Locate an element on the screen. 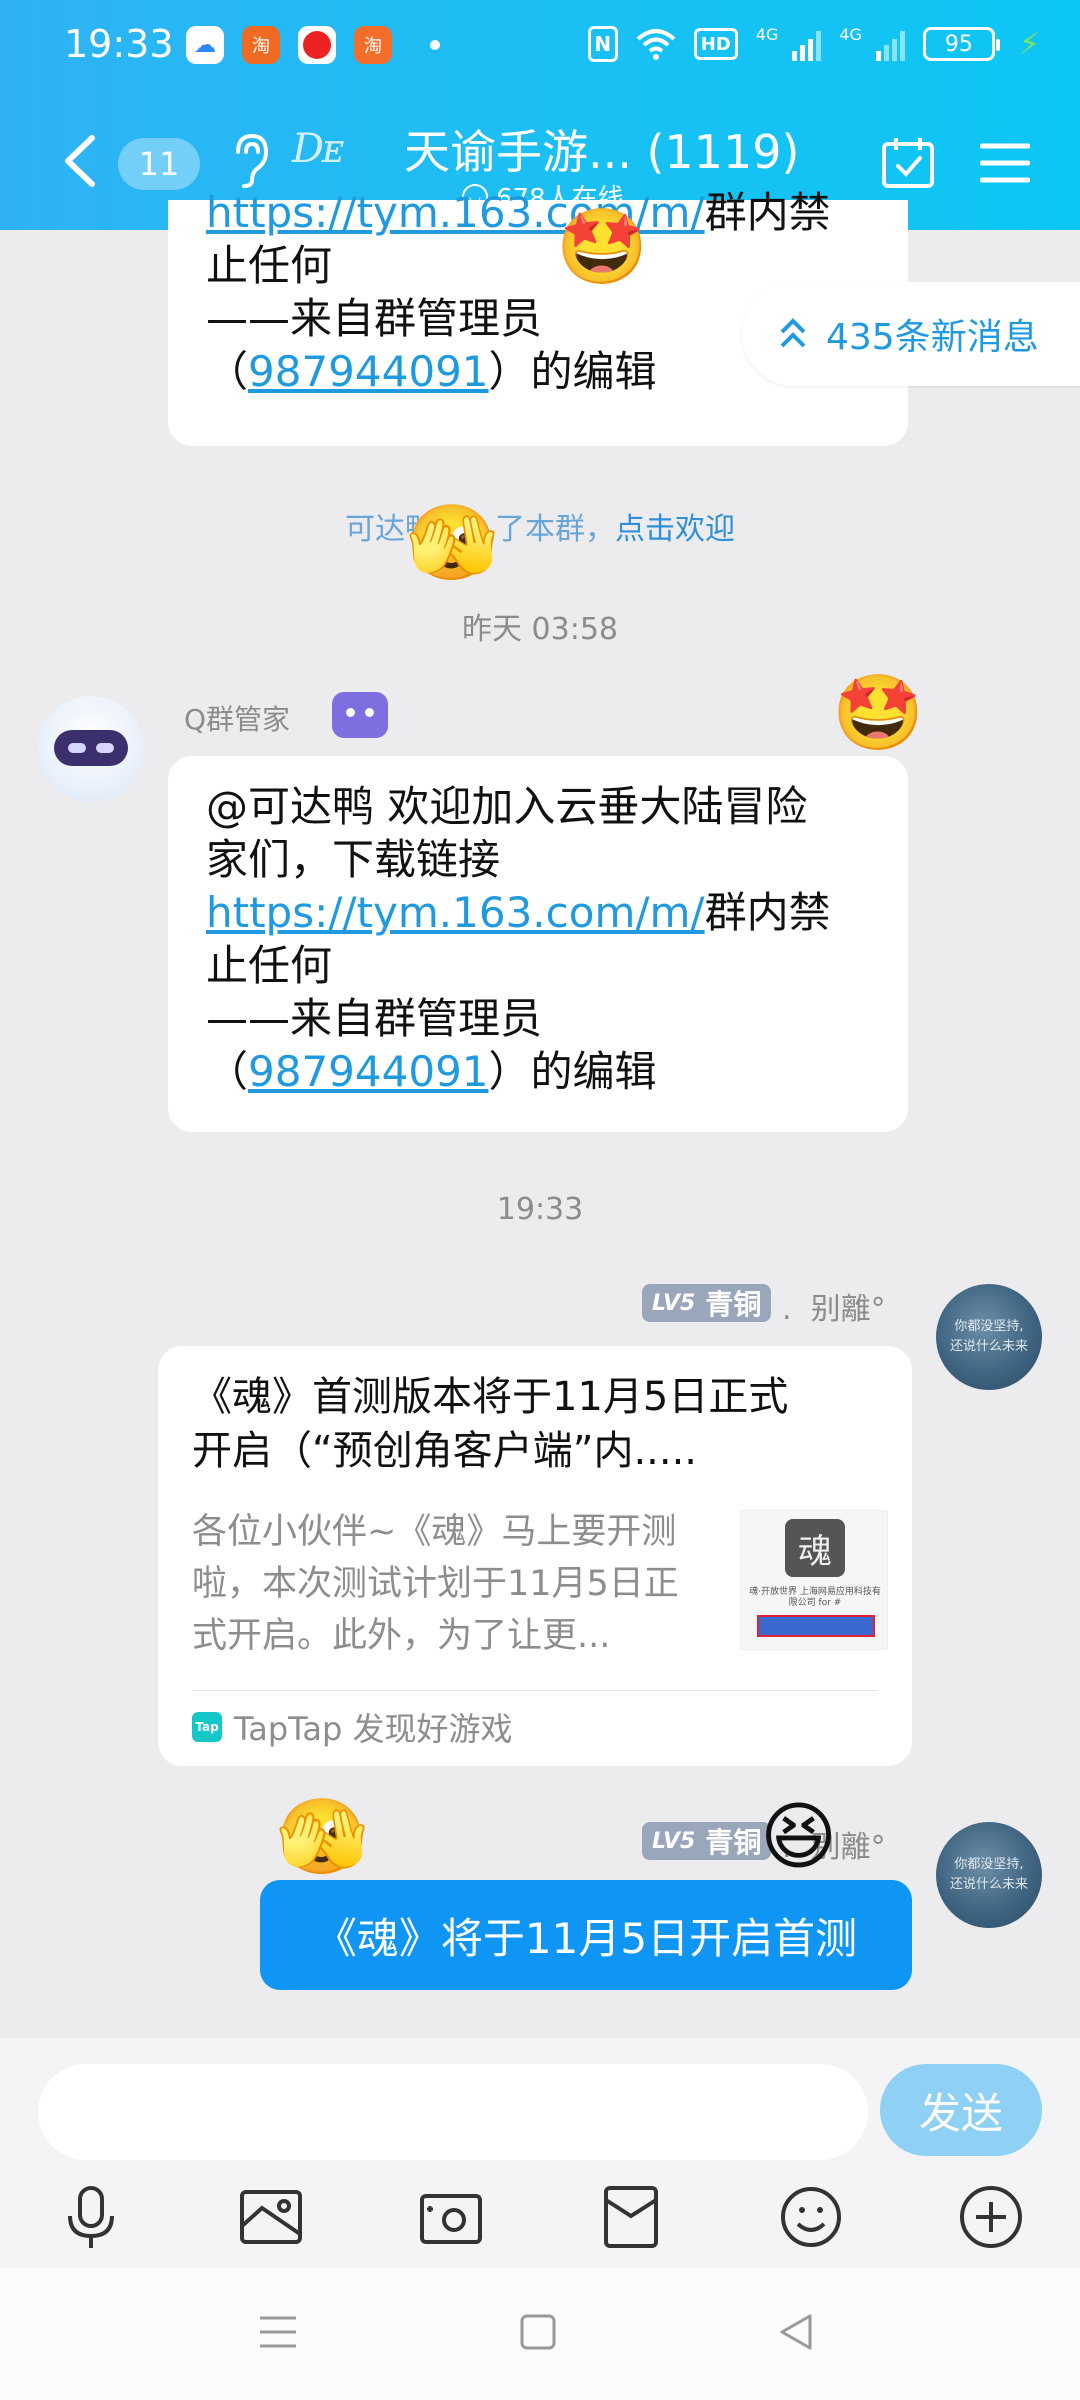 The width and height of the screenshot is (1080, 2400). battery-icon: 95 is located at coordinates (961, 44).